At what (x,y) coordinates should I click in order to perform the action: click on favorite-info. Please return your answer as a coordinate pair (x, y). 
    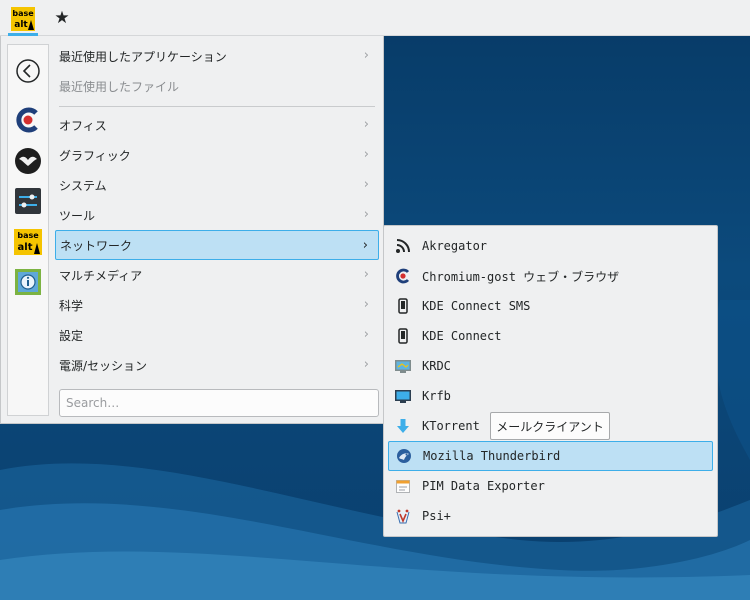
    Looking at the image, I should click on (28, 282).